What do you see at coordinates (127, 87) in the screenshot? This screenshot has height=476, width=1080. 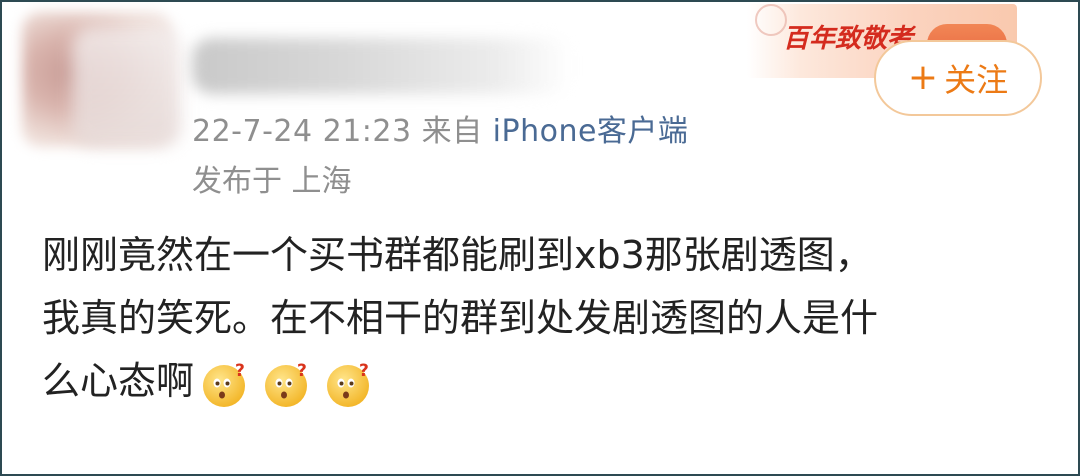 I see `avatar-blur-overlay` at bounding box center [127, 87].